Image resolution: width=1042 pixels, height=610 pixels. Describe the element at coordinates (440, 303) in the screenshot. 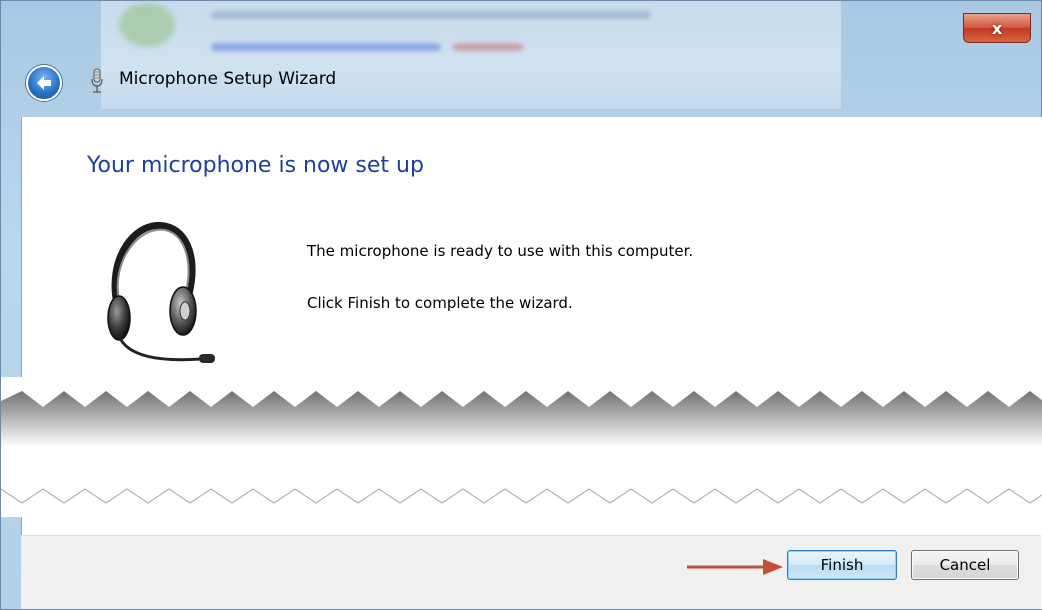

I see `finish-instruction: Click Finish to complete the wizard.` at that location.